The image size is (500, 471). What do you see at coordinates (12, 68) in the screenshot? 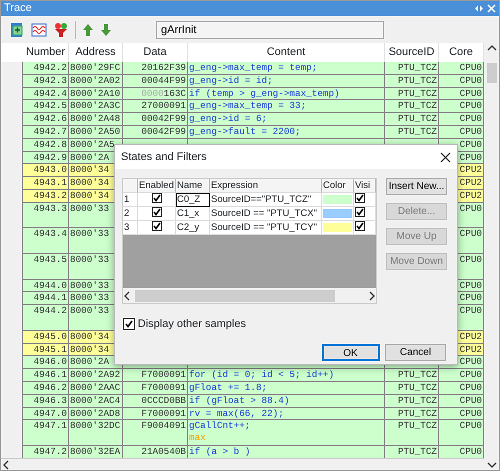
I see `row-header` at bounding box center [12, 68].